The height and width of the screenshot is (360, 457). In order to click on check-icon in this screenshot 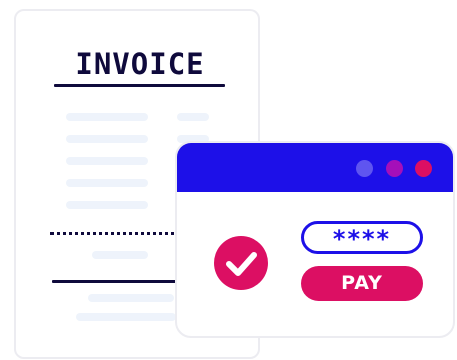, I will do `click(241, 263)`.